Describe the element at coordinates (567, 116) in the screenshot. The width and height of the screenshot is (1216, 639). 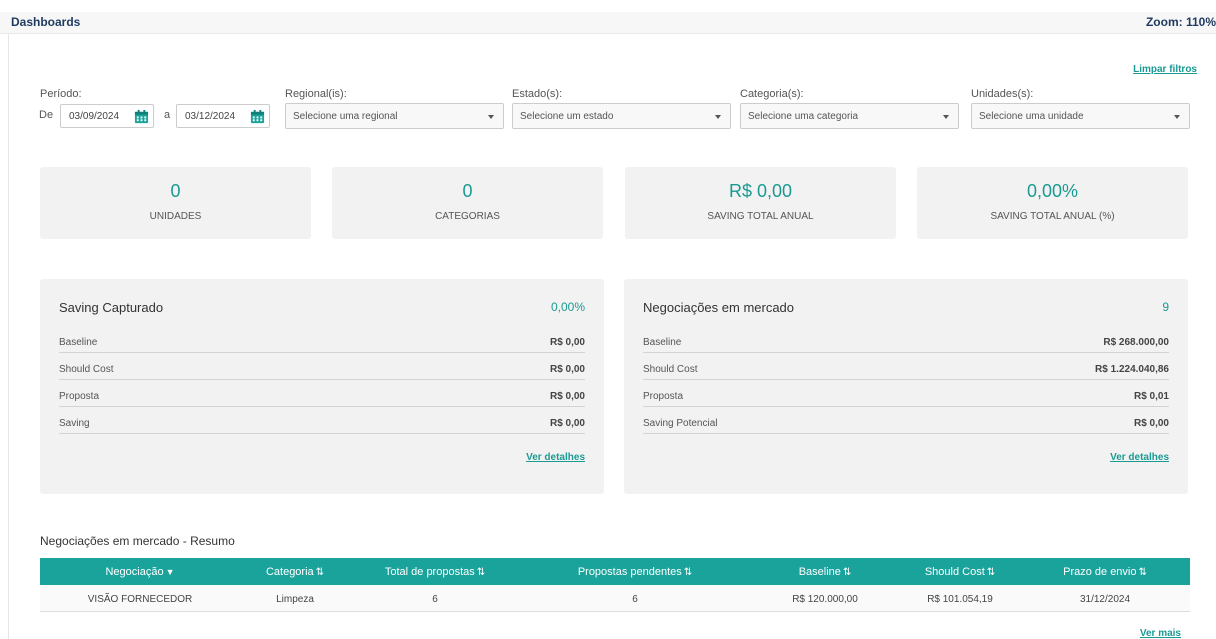
I see `estado-placeholder: Selecione um estado` at that location.